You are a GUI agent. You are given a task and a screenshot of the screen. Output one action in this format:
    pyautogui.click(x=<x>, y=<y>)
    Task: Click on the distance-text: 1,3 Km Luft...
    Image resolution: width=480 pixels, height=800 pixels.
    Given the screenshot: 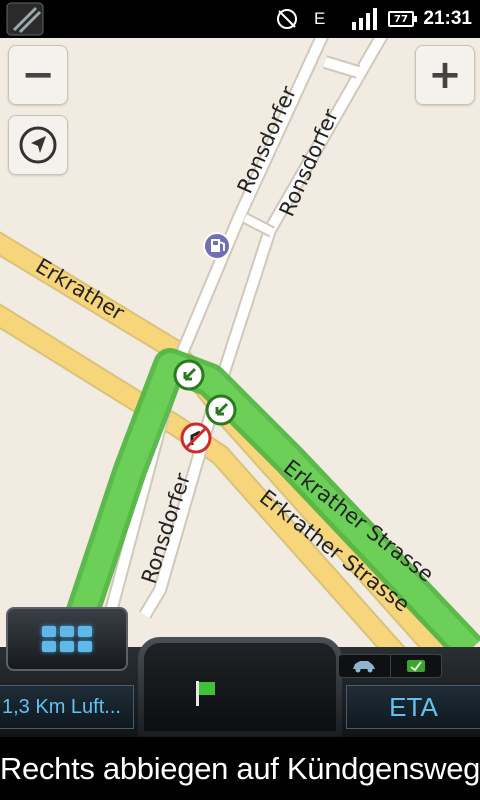 What is the action you would take?
    pyautogui.click(x=61, y=706)
    